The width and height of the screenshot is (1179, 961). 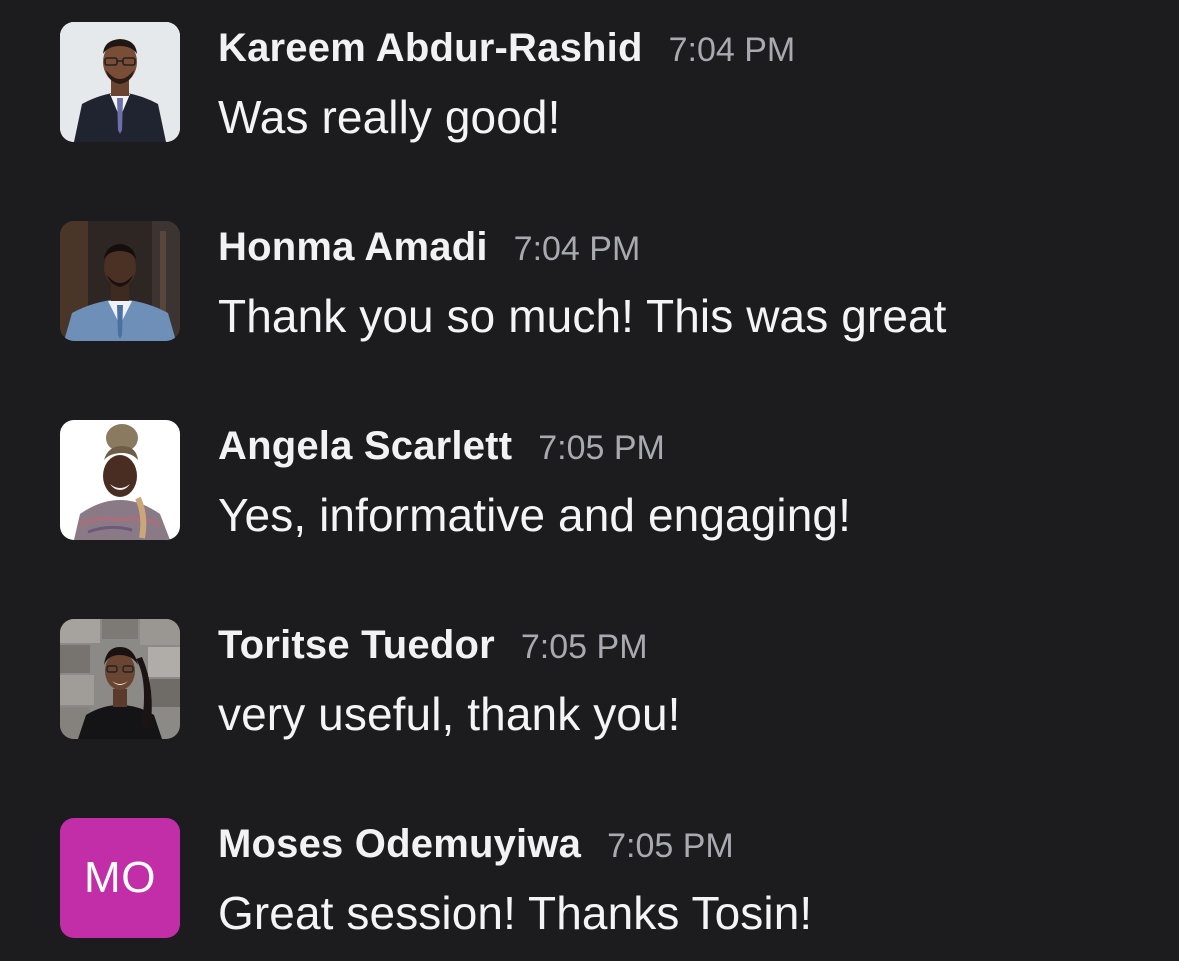 I want to click on avatar-initials: MO, so click(x=120, y=878).